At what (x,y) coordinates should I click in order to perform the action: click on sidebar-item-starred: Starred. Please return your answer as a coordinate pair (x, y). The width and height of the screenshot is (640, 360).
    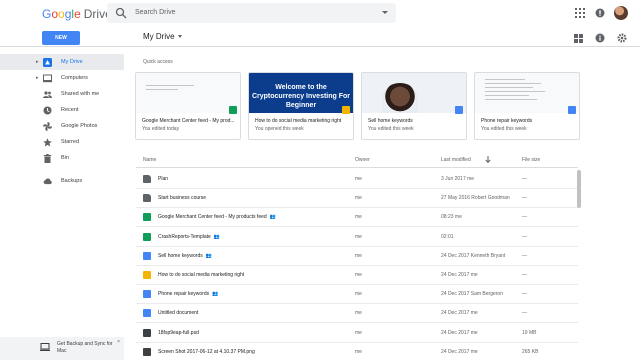
    Looking at the image, I should click on (62, 142).